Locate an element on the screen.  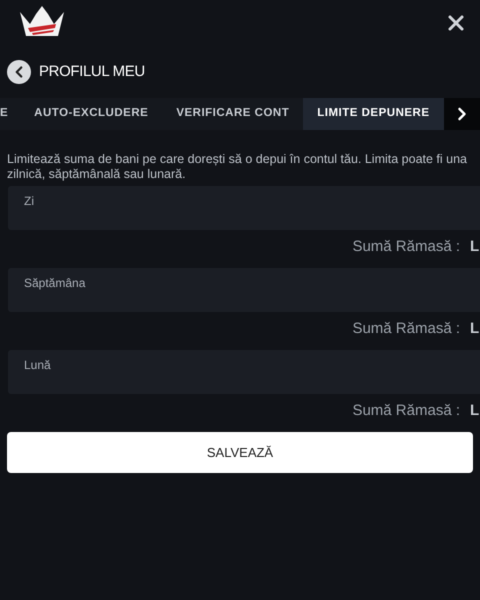
tab: LIMITE DEPUNERE is located at coordinates (373, 114).